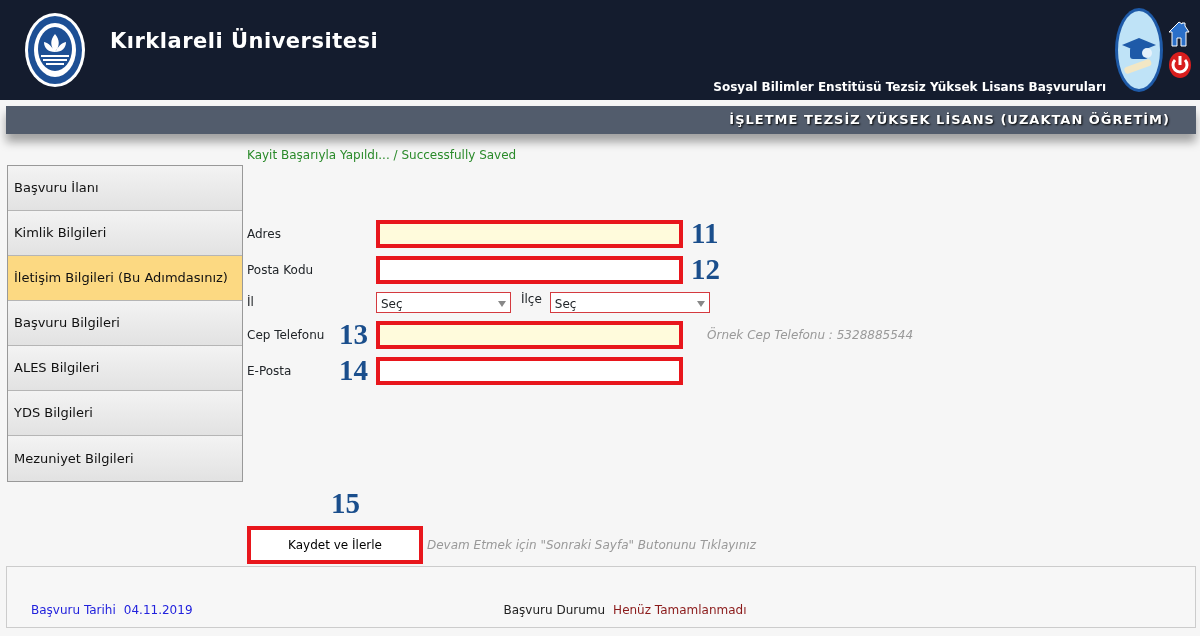  I want to click on sidebar-item: ALES Bilgileri, so click(125, 368).